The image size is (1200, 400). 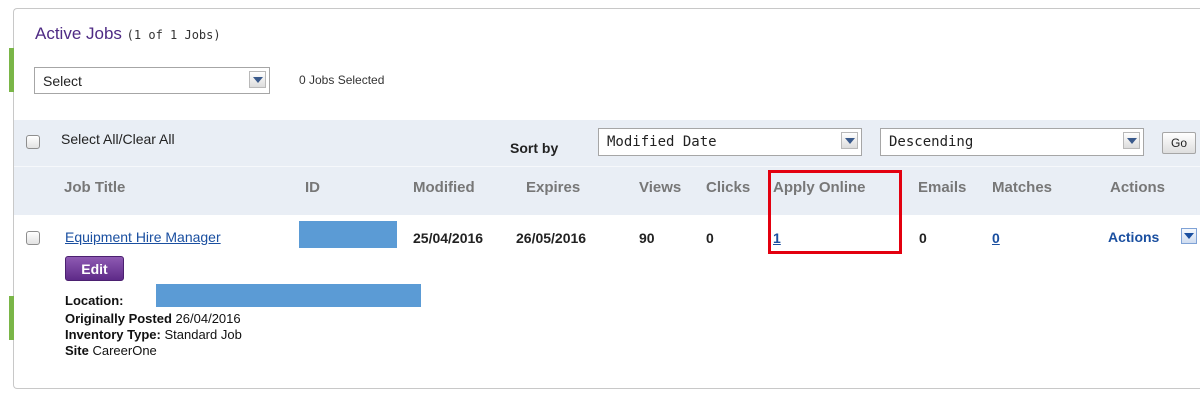 I want to click on job-count: (1 of 1 Jobs), so click(x=173, y=35).